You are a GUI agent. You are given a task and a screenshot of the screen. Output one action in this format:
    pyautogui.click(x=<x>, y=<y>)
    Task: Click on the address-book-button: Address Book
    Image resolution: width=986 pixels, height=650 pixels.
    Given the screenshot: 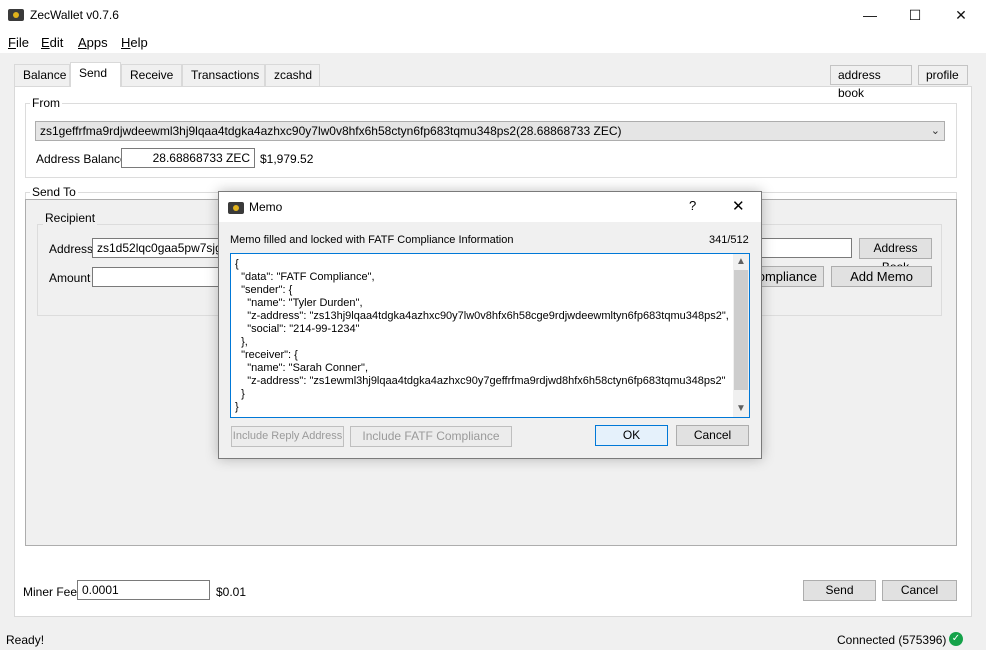 What is the action you would take?
    pyautogui.click(x=895, y=256)
    